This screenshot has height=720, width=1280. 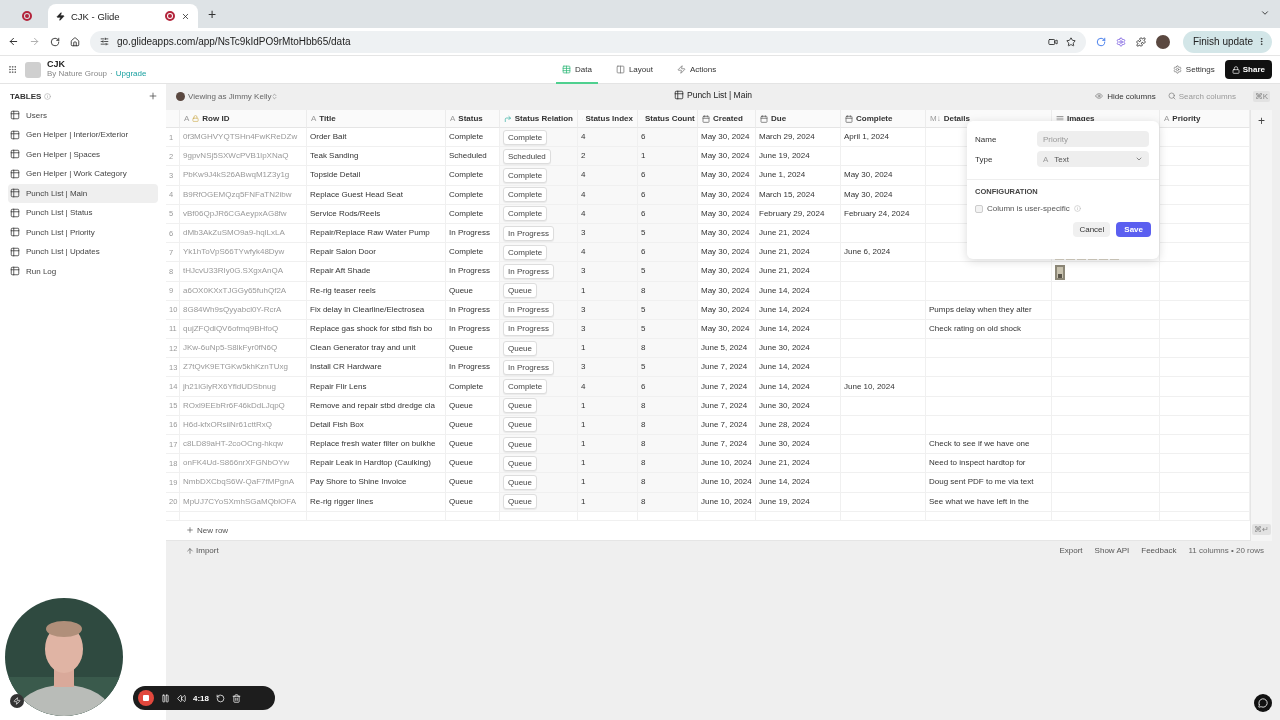 I want to click on table-cell: See what we have left in the, so click(x=989, y=502).